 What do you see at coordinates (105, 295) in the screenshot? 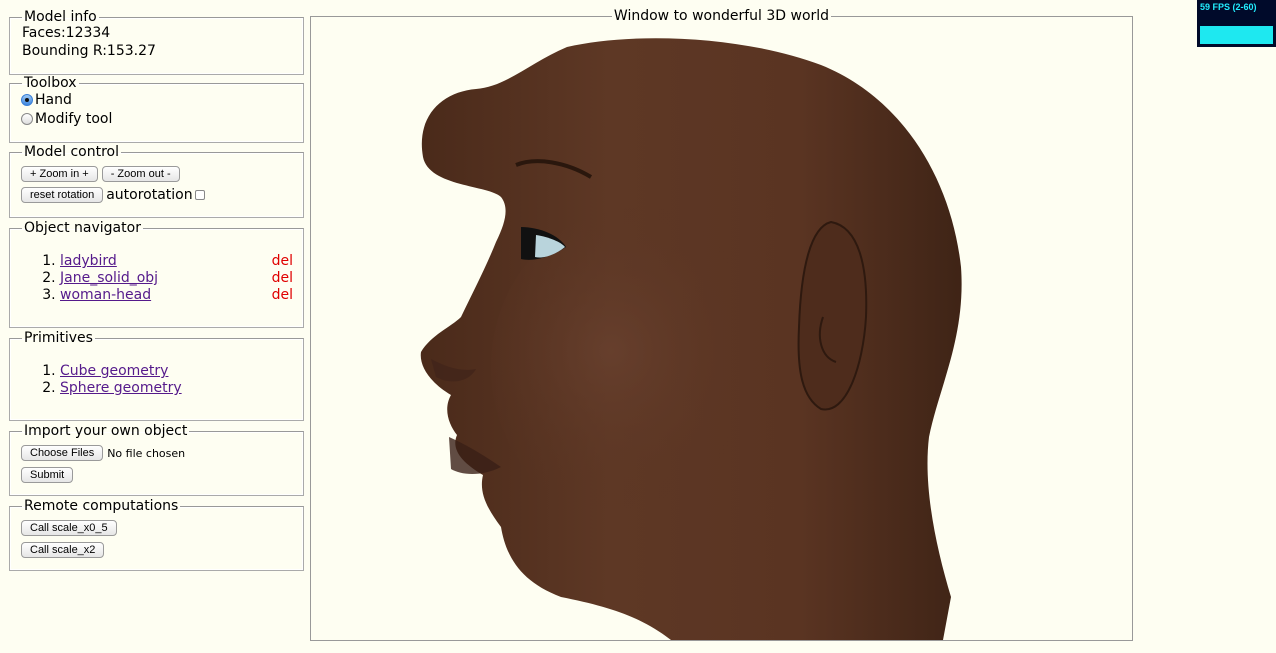
I see `object-link-woman-head: woman-head` at bounding box center [105, 295].